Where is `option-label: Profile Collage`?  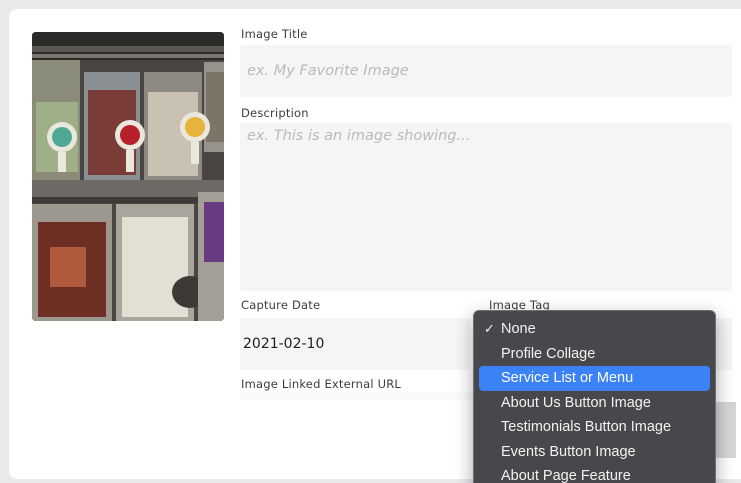 option-label: Profile Collage is located at coordinates (548, 353).